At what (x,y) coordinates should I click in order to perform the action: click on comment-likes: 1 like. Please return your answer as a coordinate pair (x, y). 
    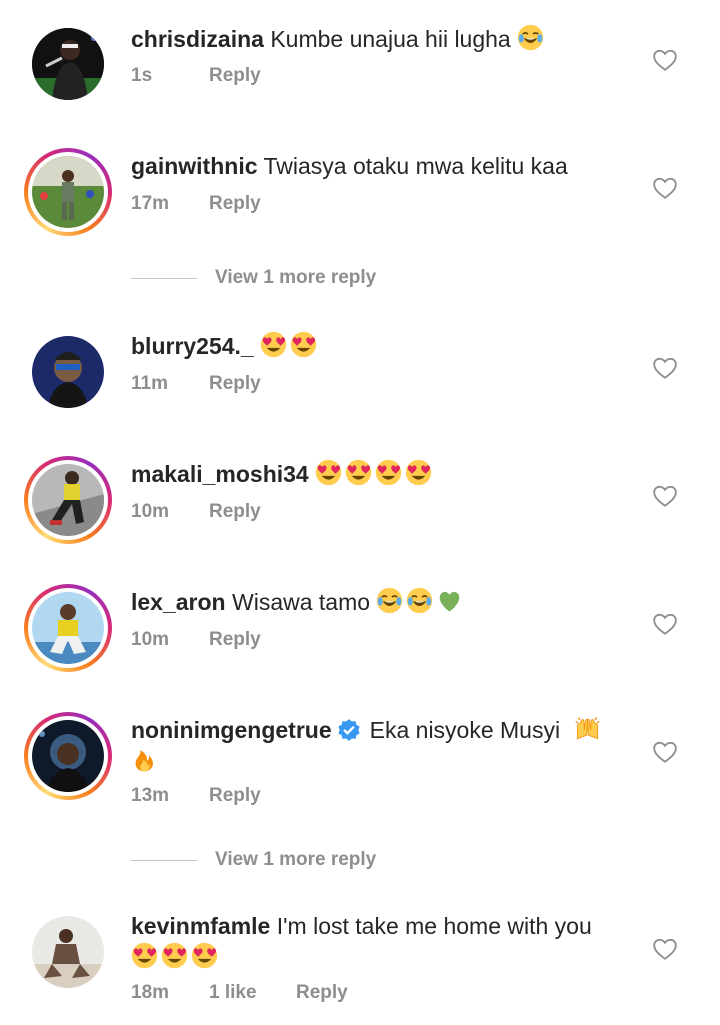
    Looking at the image, I should click on (252, 993).